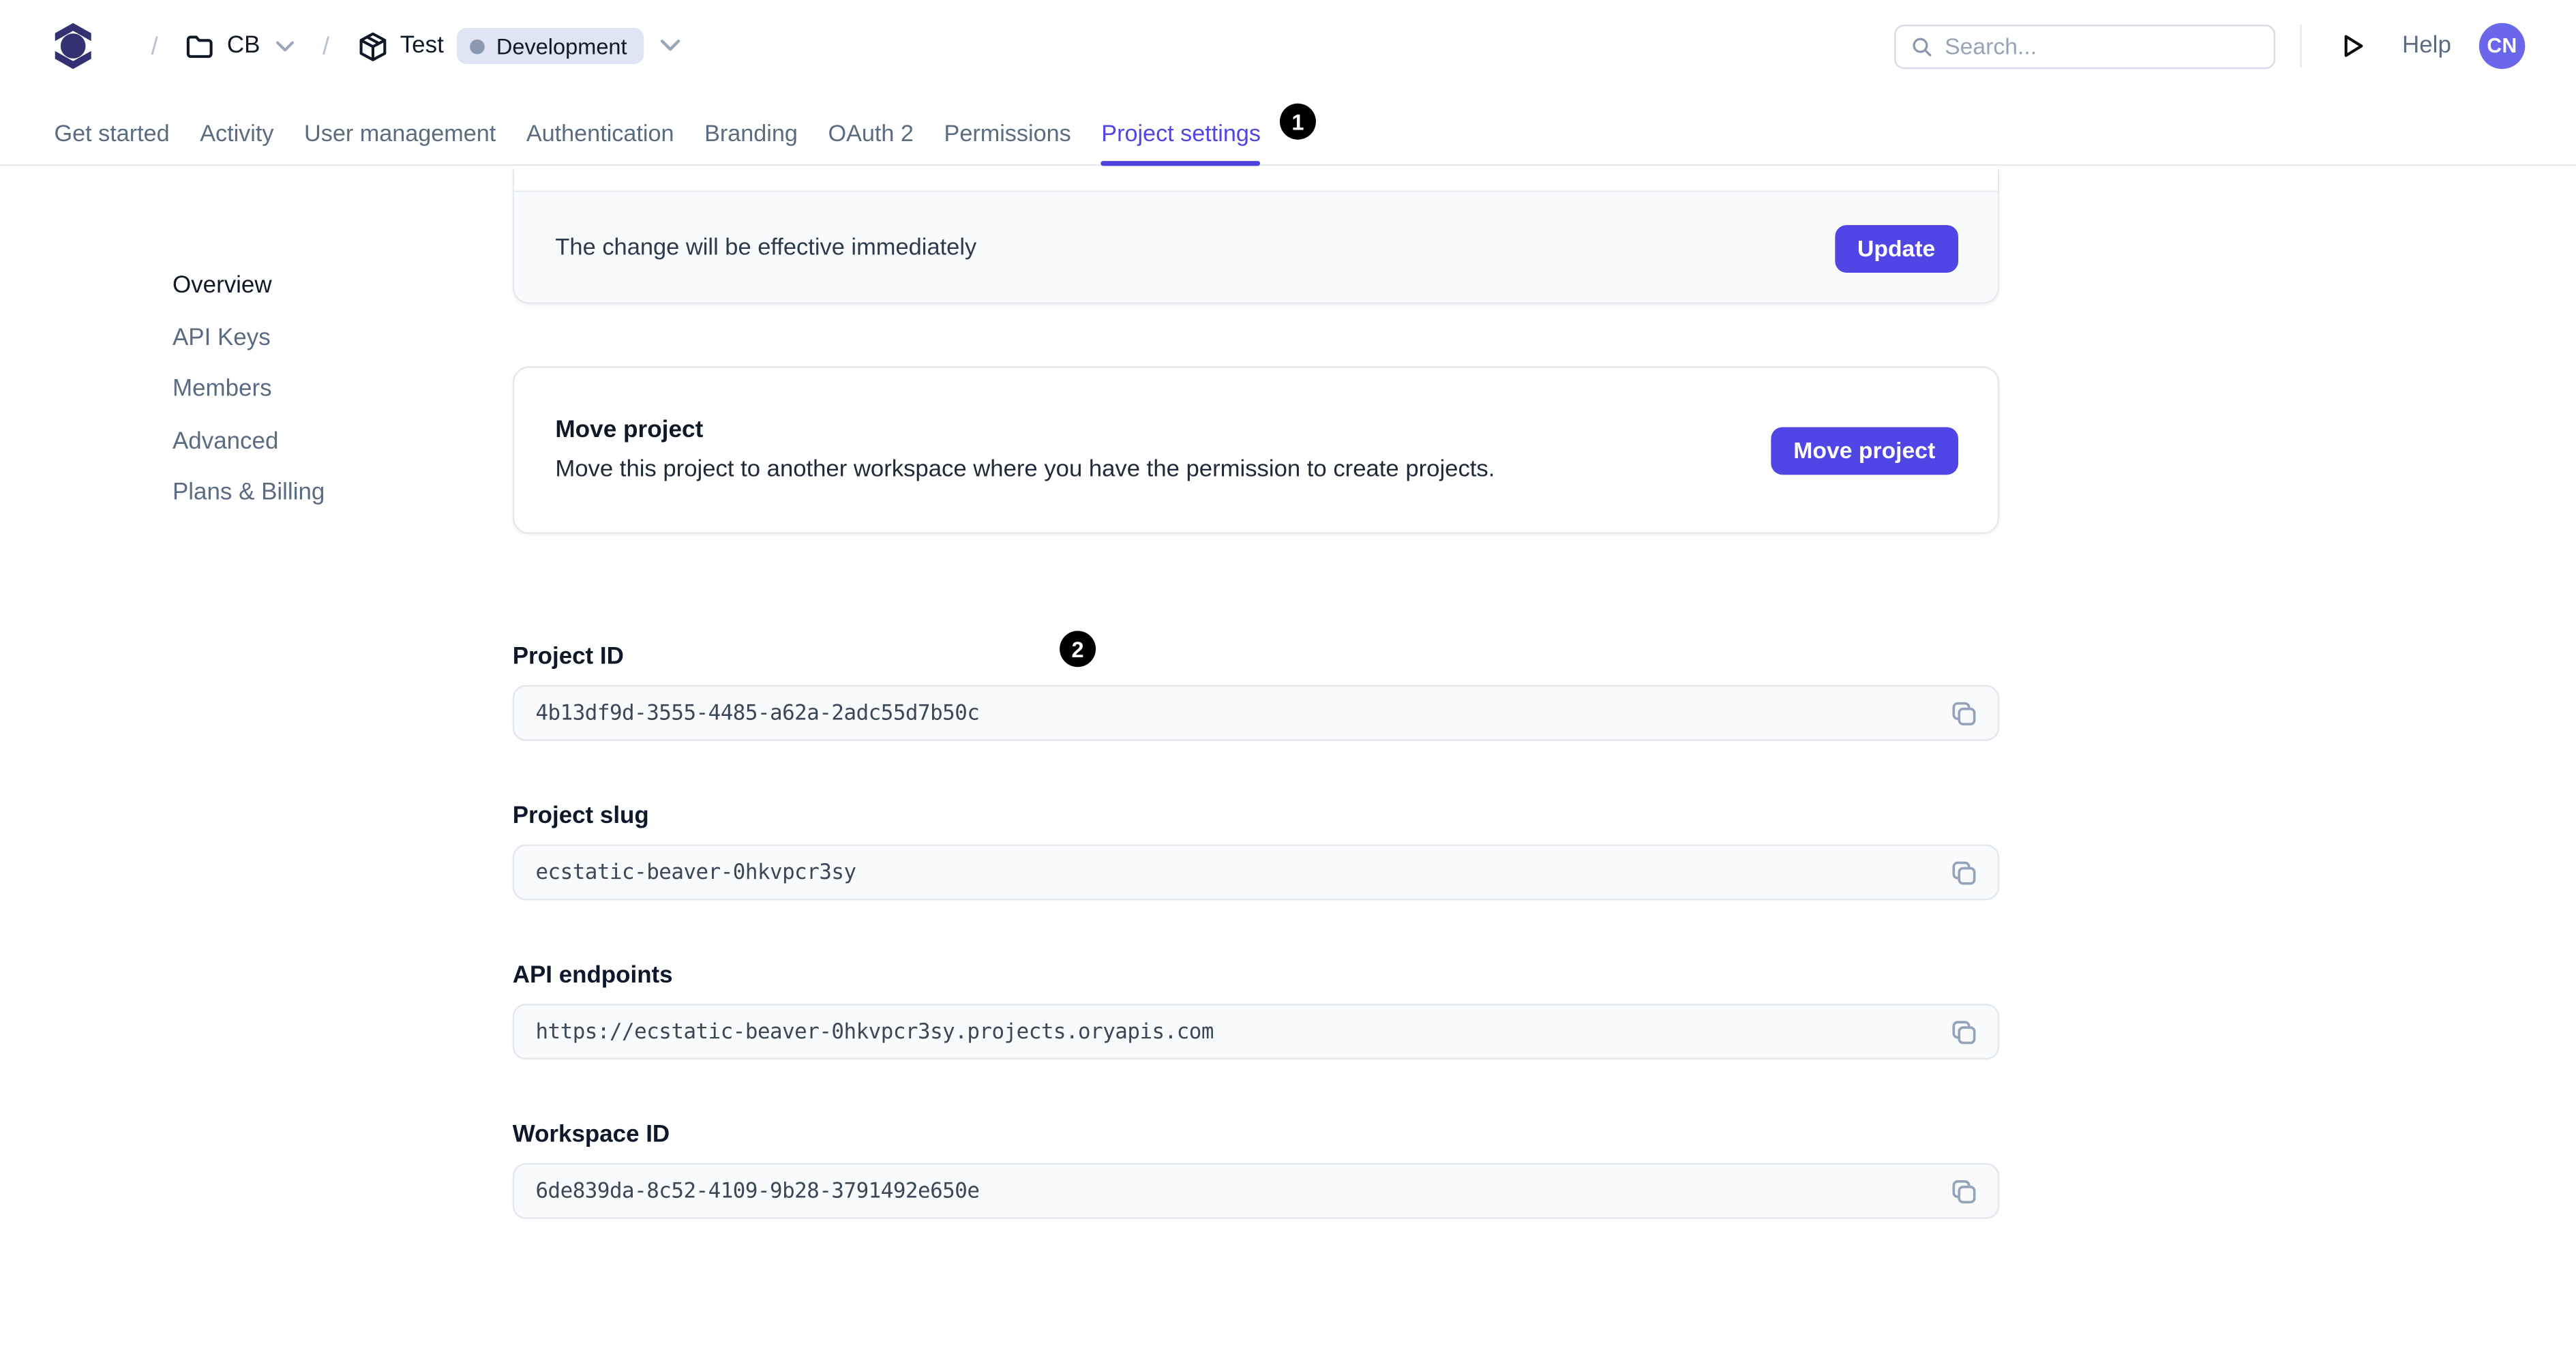 This screenshot has height=1365, width=2576. What do you see at coordinates (113, 134) in the screenshot?
I see `tab-get-started: Get started` at bounding box center [113, 134].